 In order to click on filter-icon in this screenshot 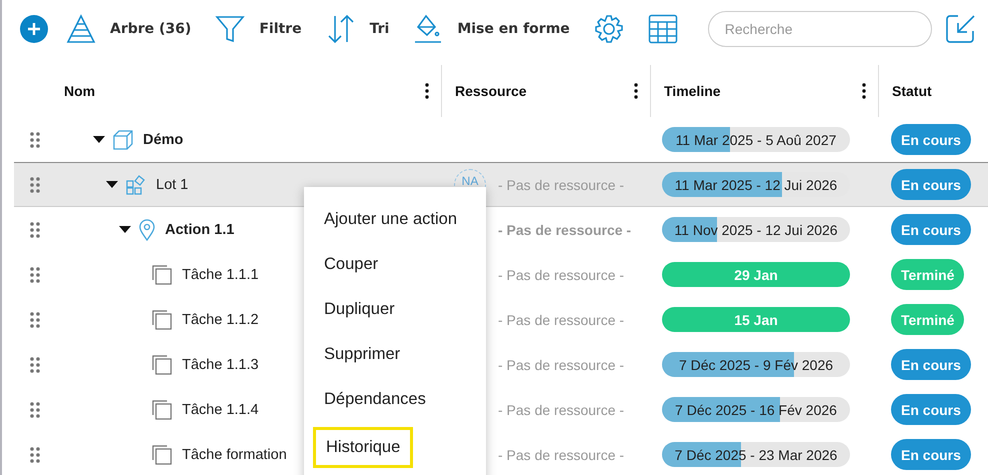, I will do `click(230, 28)`.